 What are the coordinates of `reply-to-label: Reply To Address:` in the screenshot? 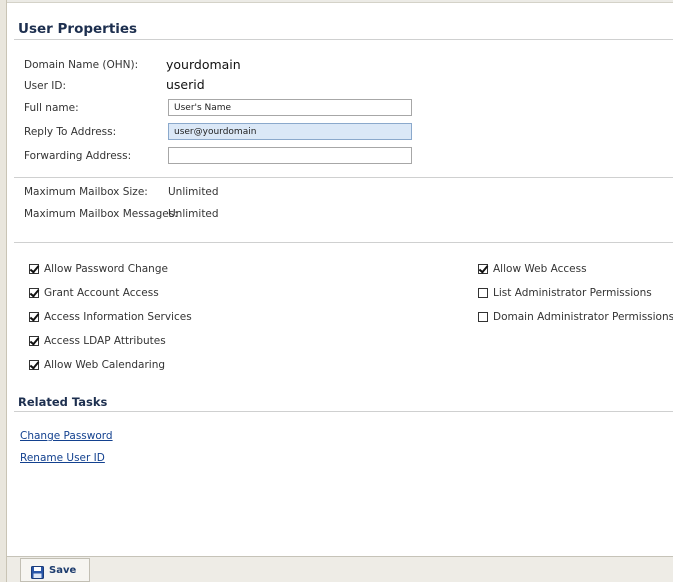 It's located at (70, 132).